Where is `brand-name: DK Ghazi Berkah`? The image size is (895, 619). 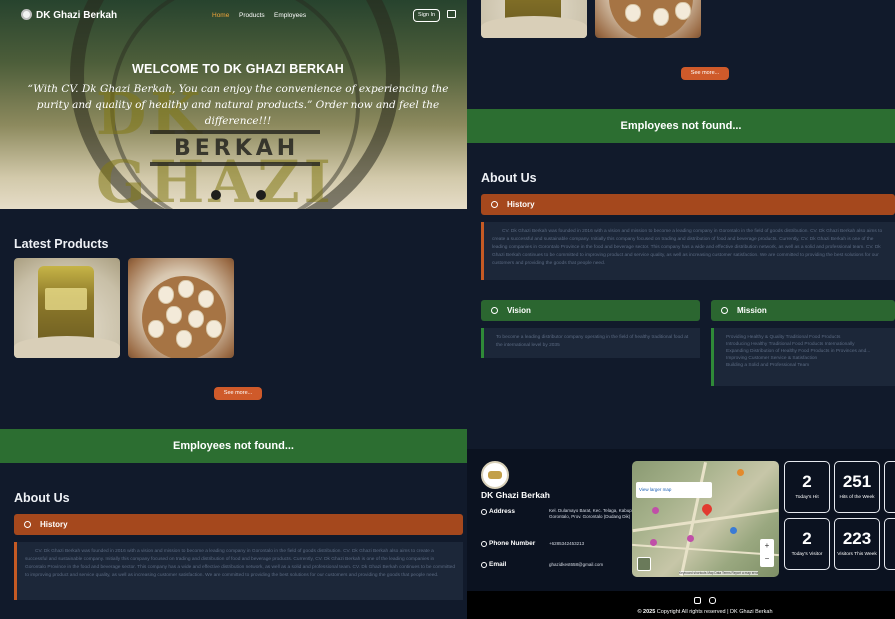
brand-name: DK Ghazi Berkah is located at coordinates (76, 15).